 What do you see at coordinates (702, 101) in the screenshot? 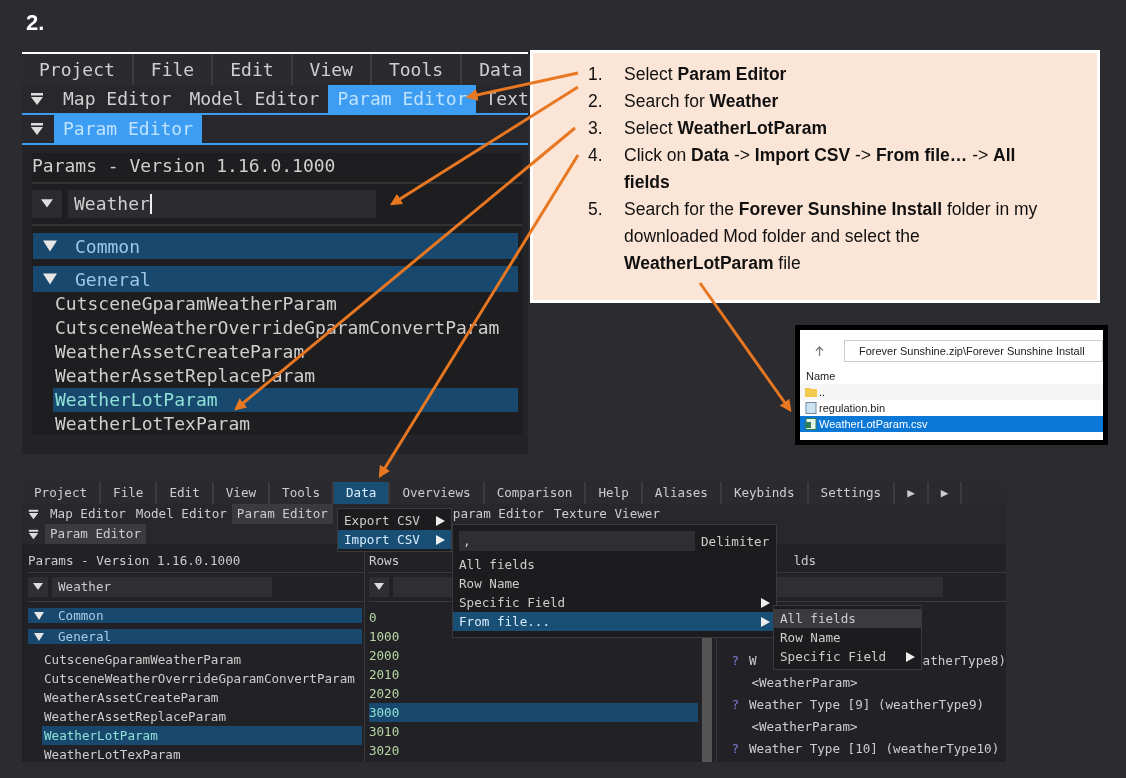
I see `step-text: Search for Weather` at bounding box center [702, 101].